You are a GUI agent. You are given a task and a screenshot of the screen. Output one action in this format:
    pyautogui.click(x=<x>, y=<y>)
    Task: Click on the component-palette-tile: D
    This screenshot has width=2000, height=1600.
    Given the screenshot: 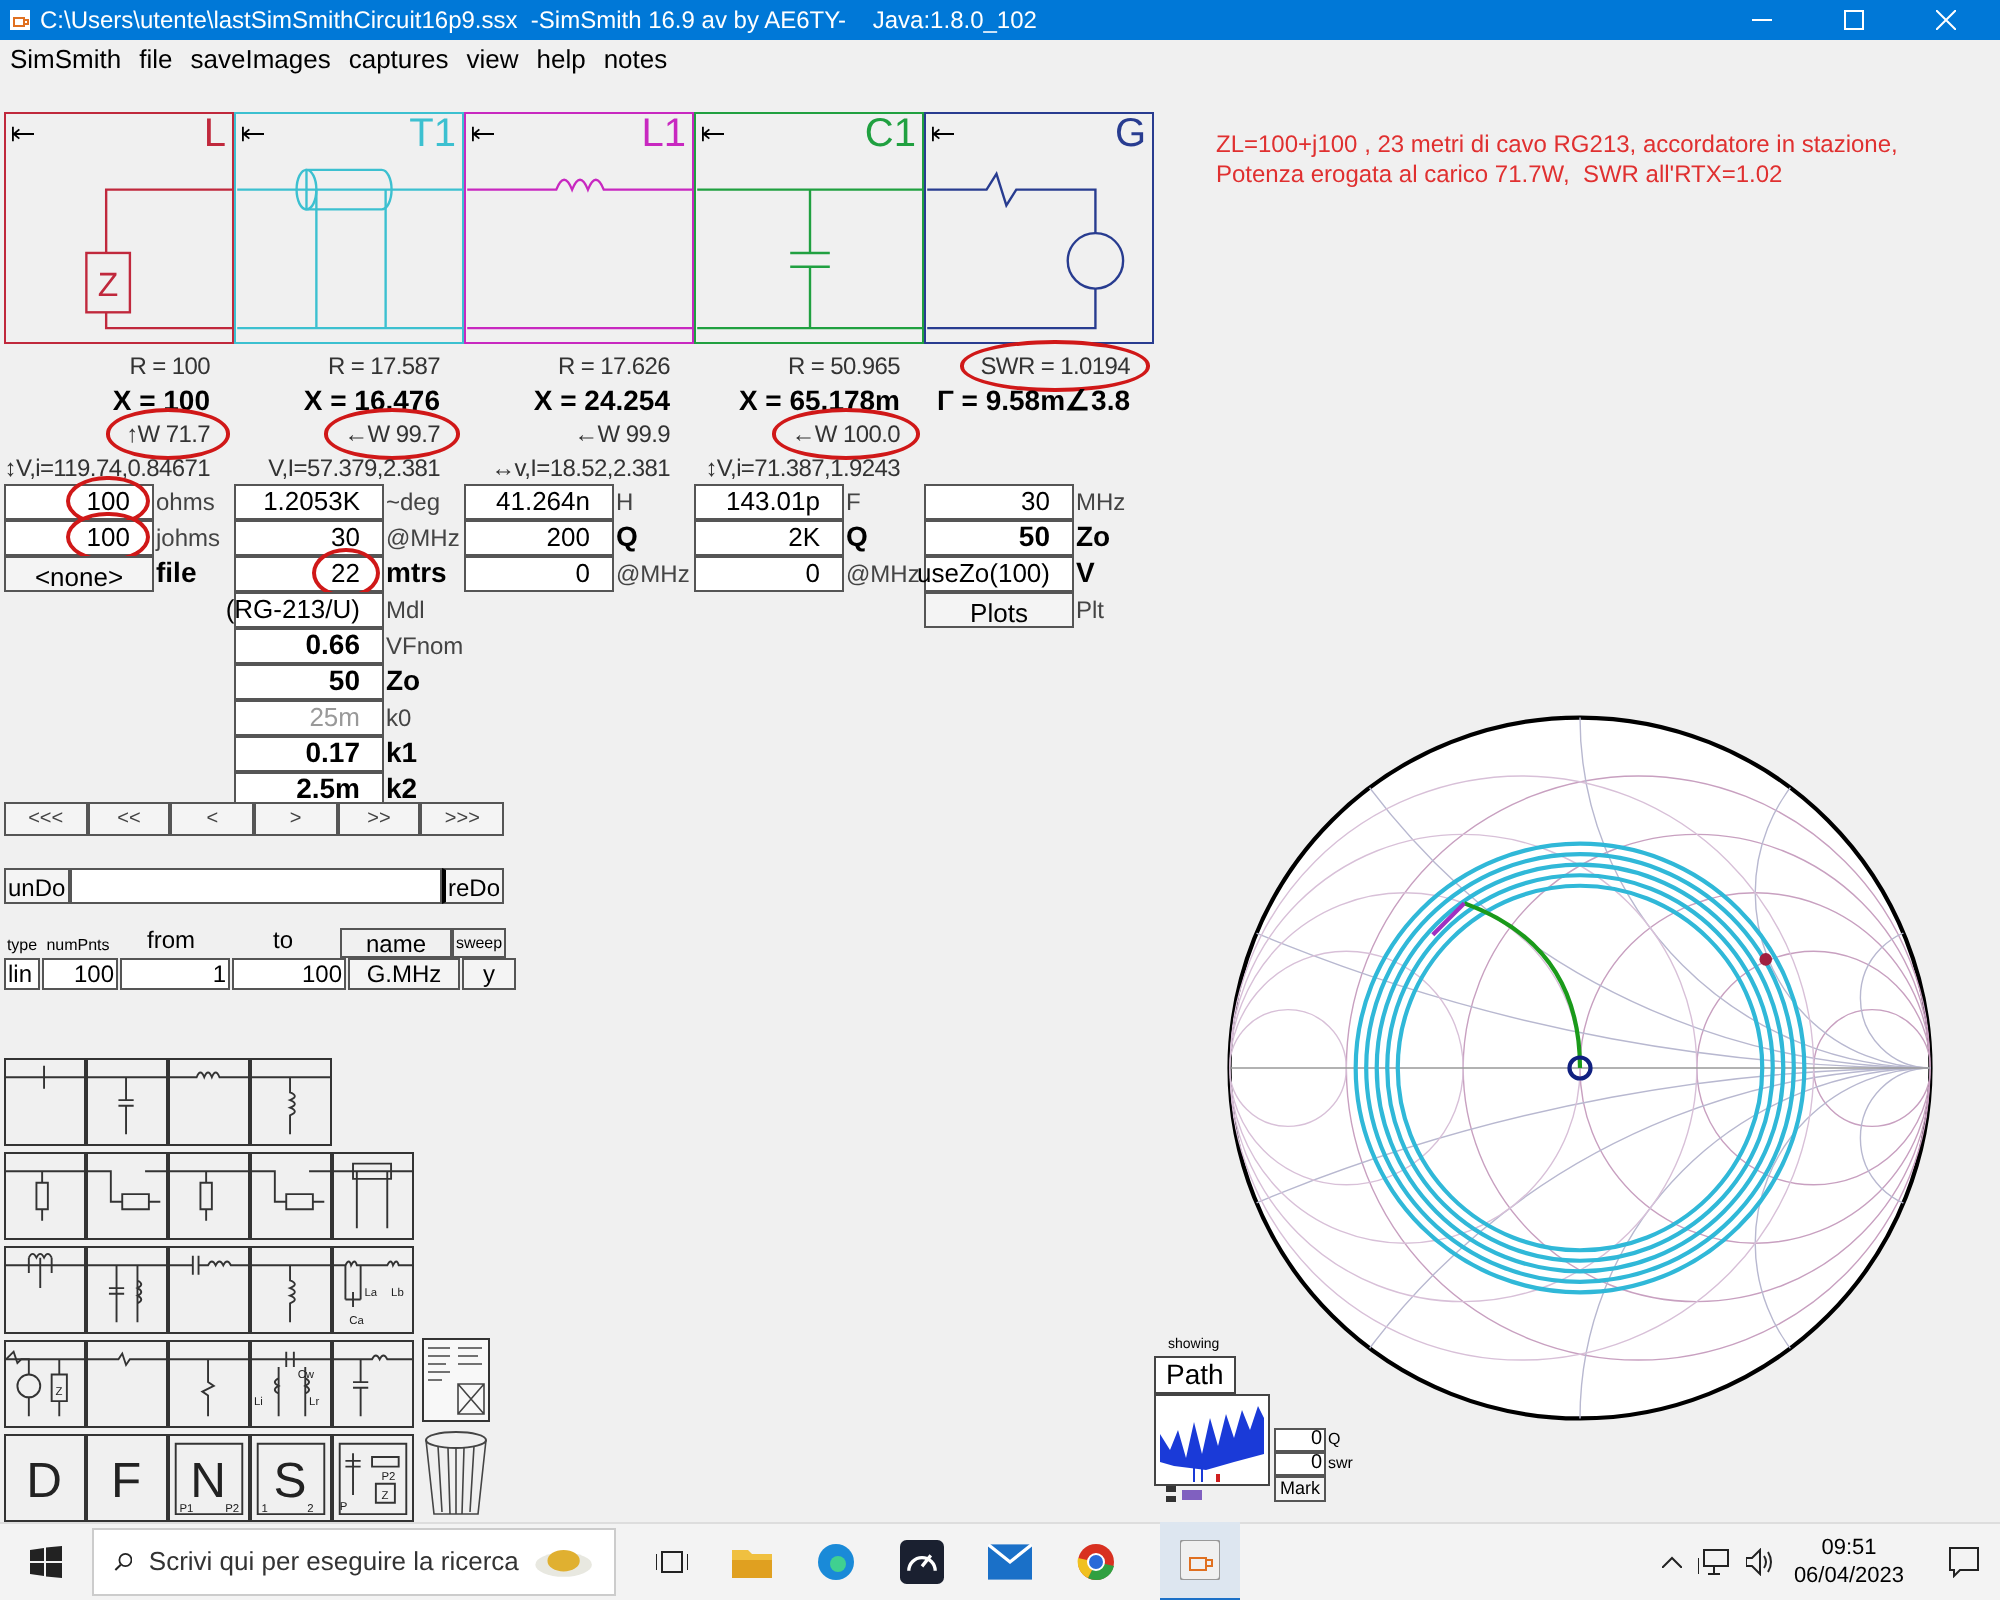 What is the action you would take?
    pyautogui.click(x=45, y=1477)
    